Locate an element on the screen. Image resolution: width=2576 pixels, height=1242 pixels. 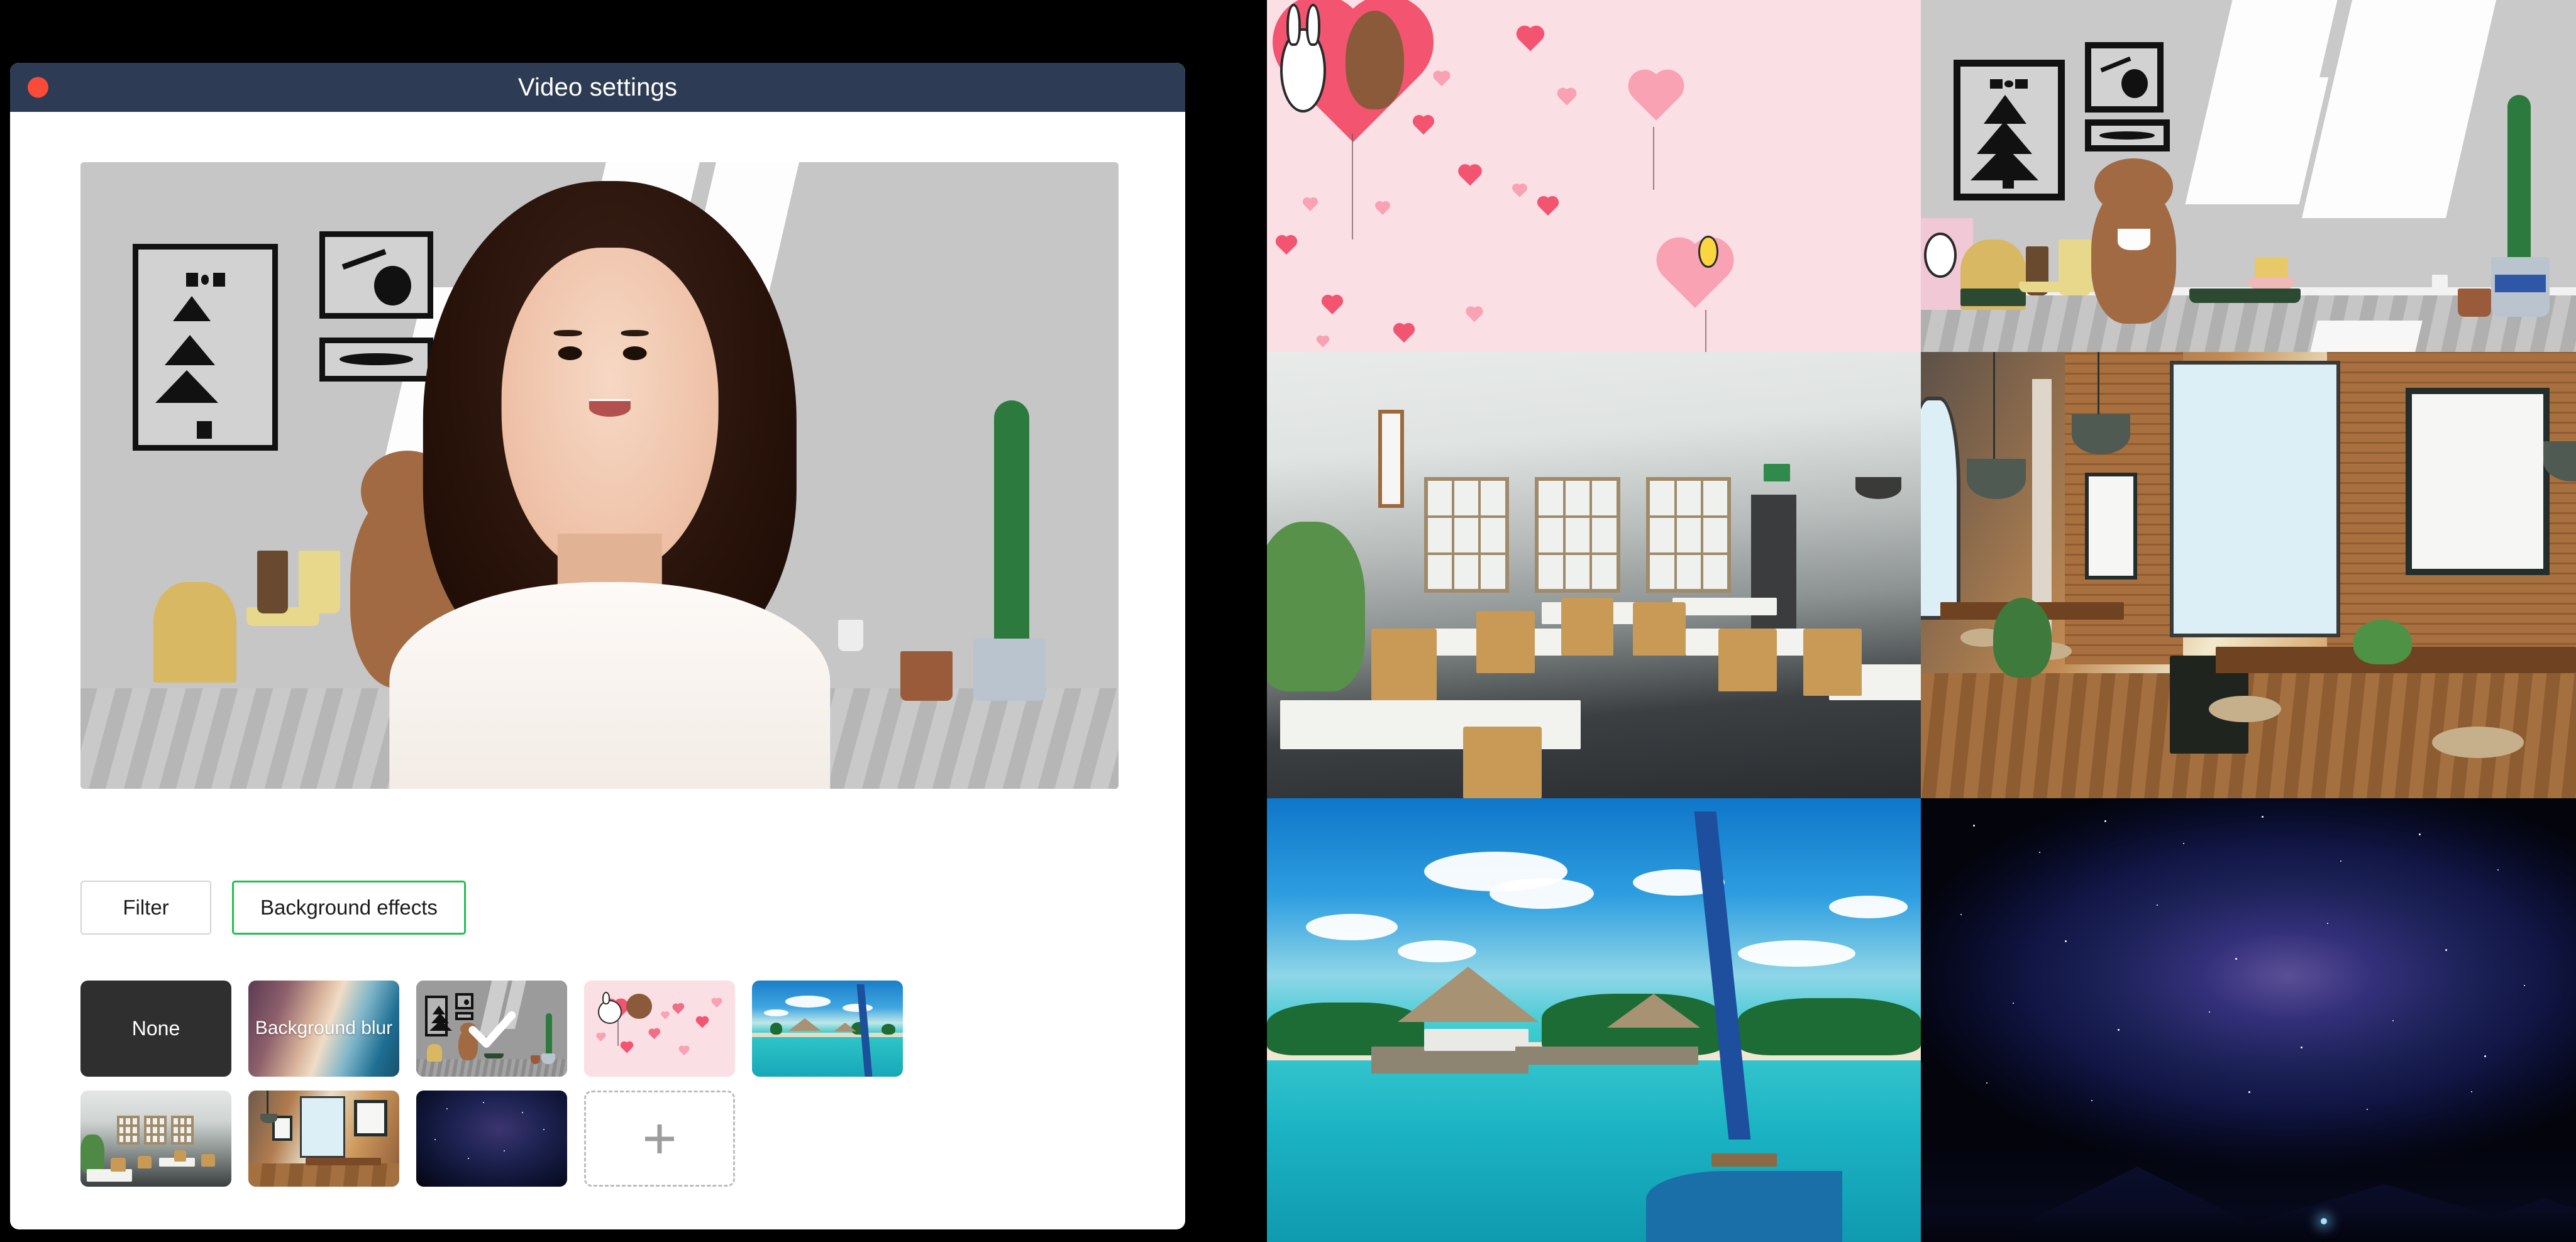
add-custom-background-button is located at coordinates (659, 1139).